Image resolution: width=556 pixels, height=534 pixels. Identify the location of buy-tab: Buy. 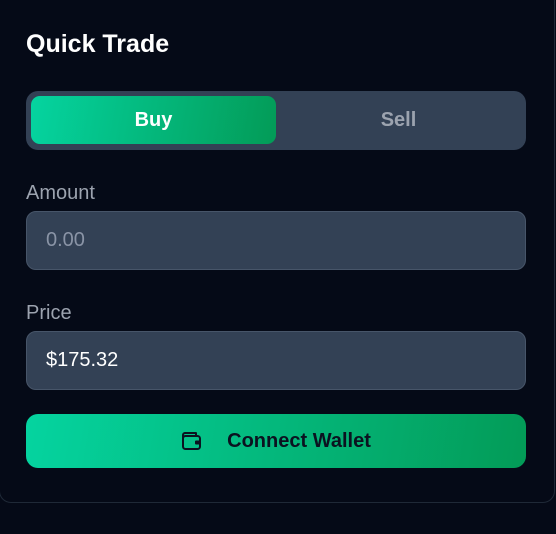
(153, 120).